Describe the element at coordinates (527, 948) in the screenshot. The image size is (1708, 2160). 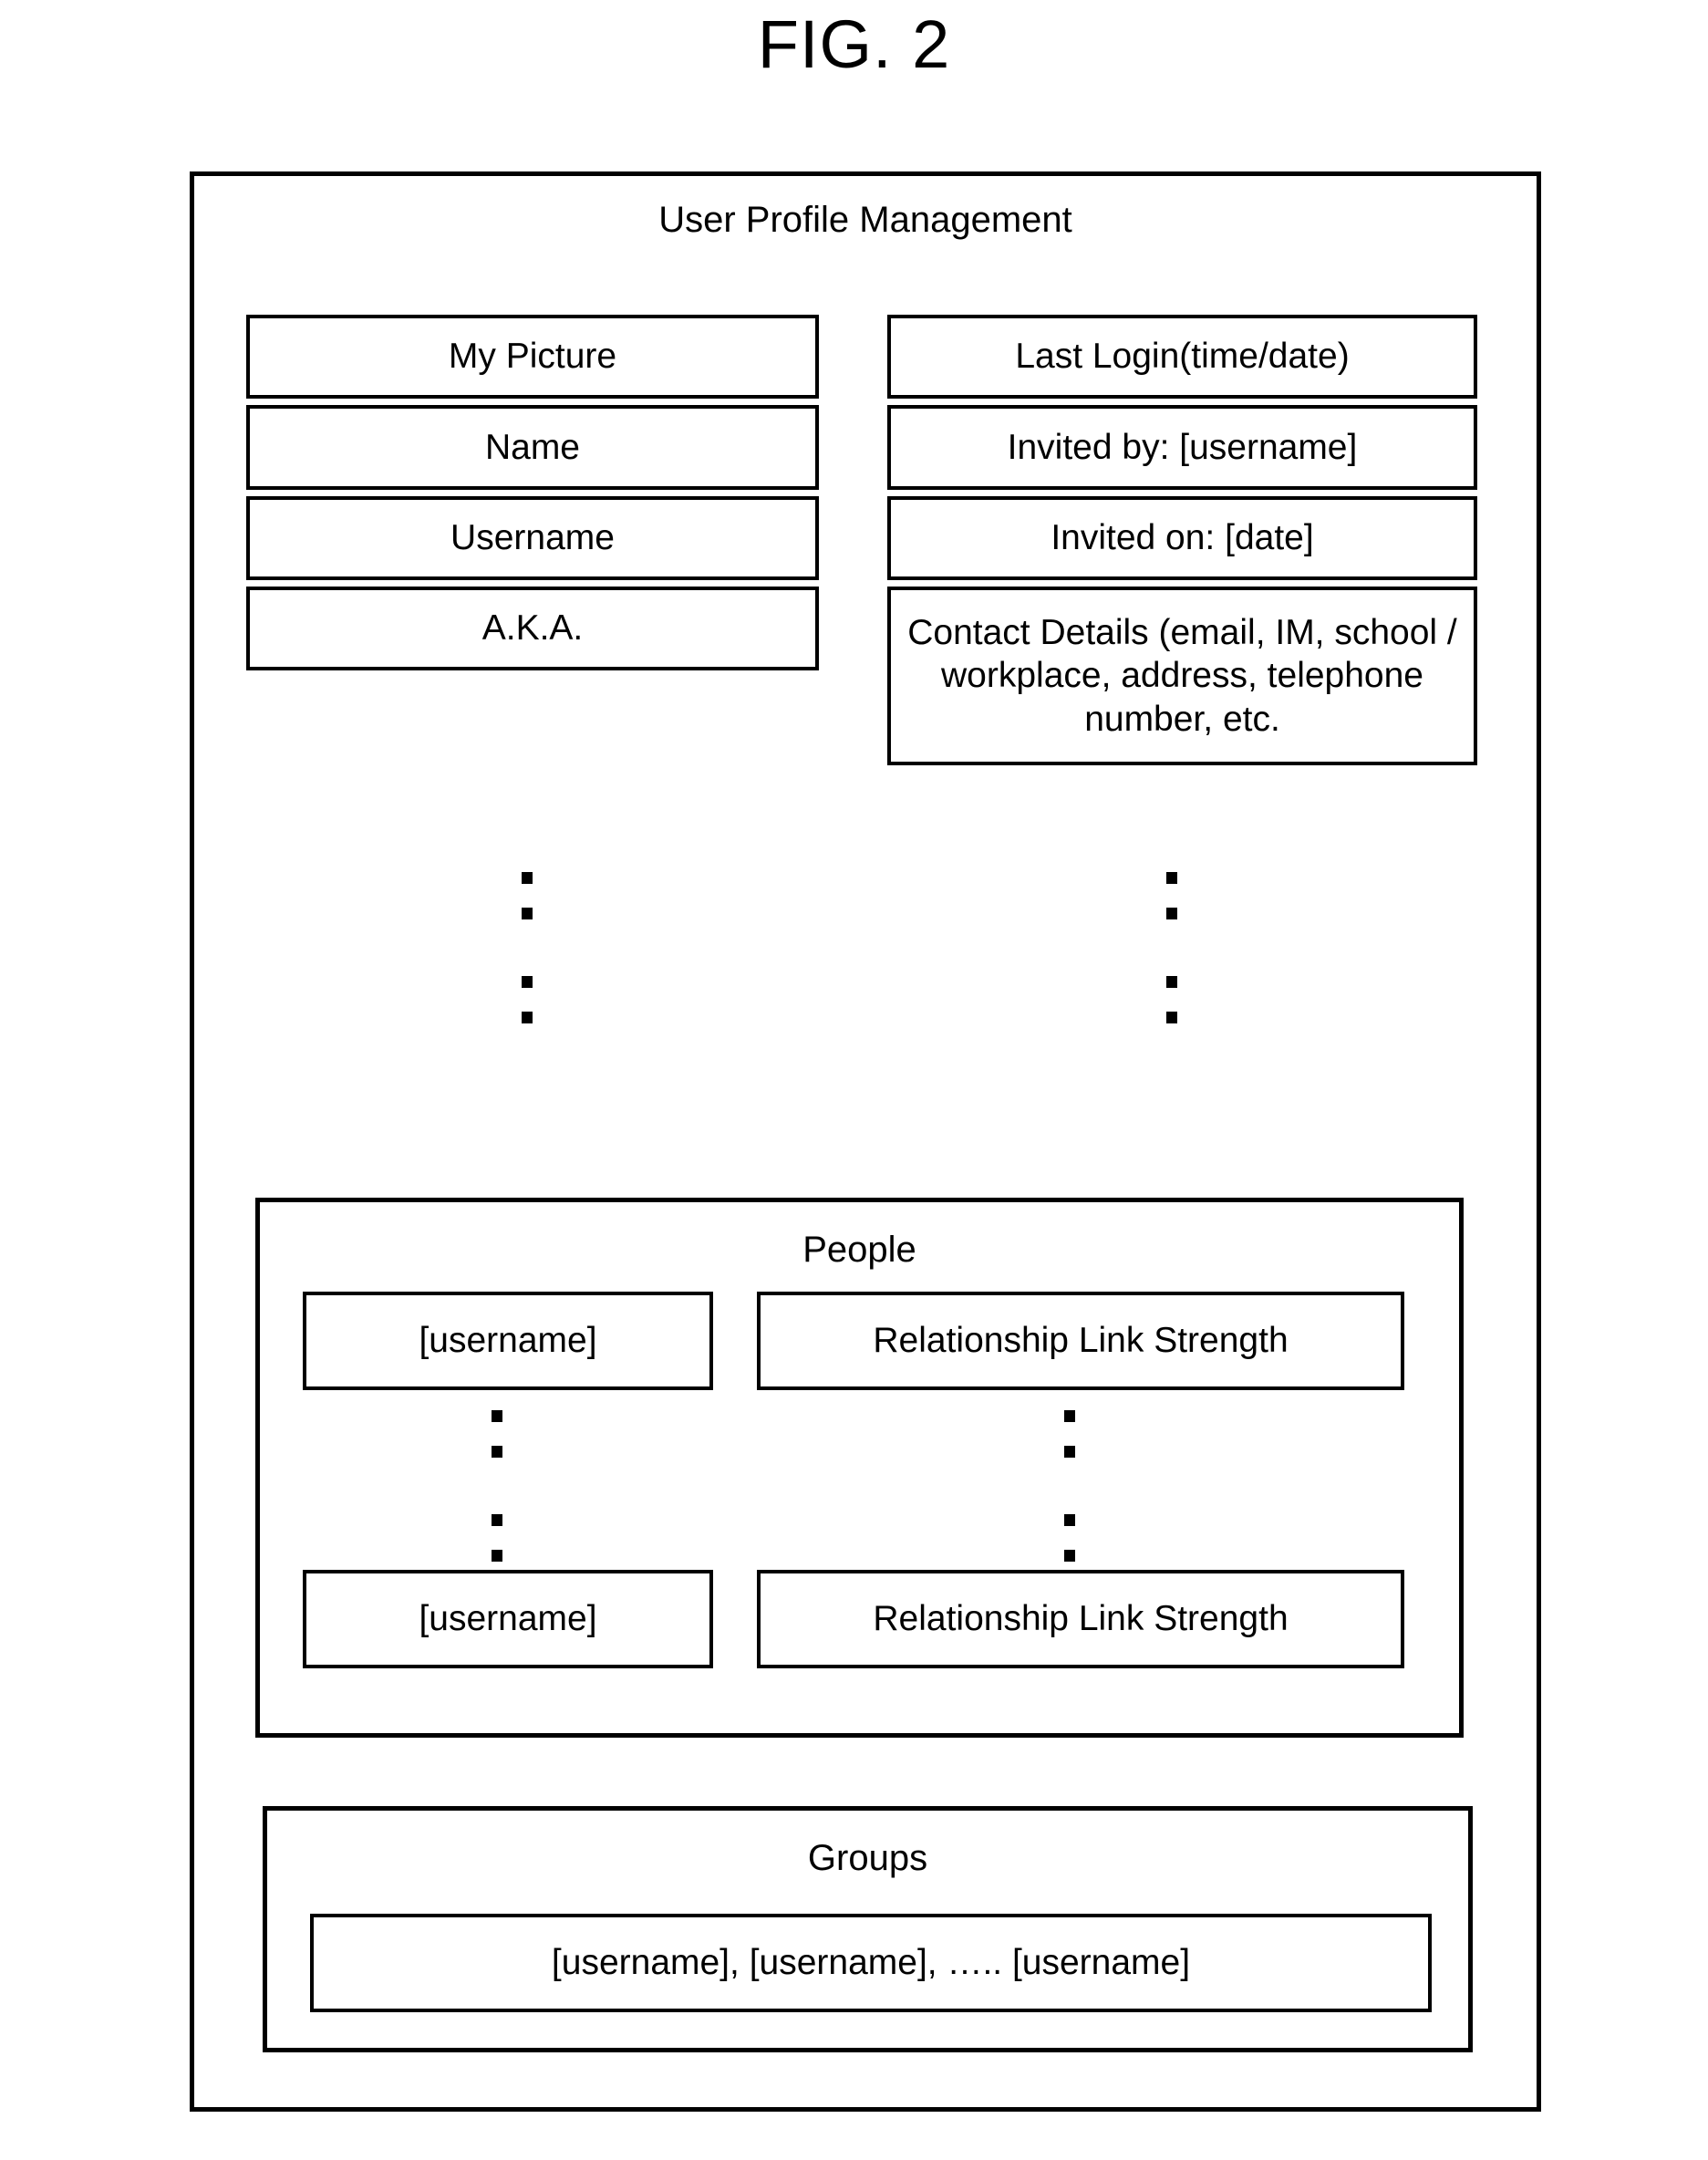
I see `vertical-ellipsis-icon-left` at that location.